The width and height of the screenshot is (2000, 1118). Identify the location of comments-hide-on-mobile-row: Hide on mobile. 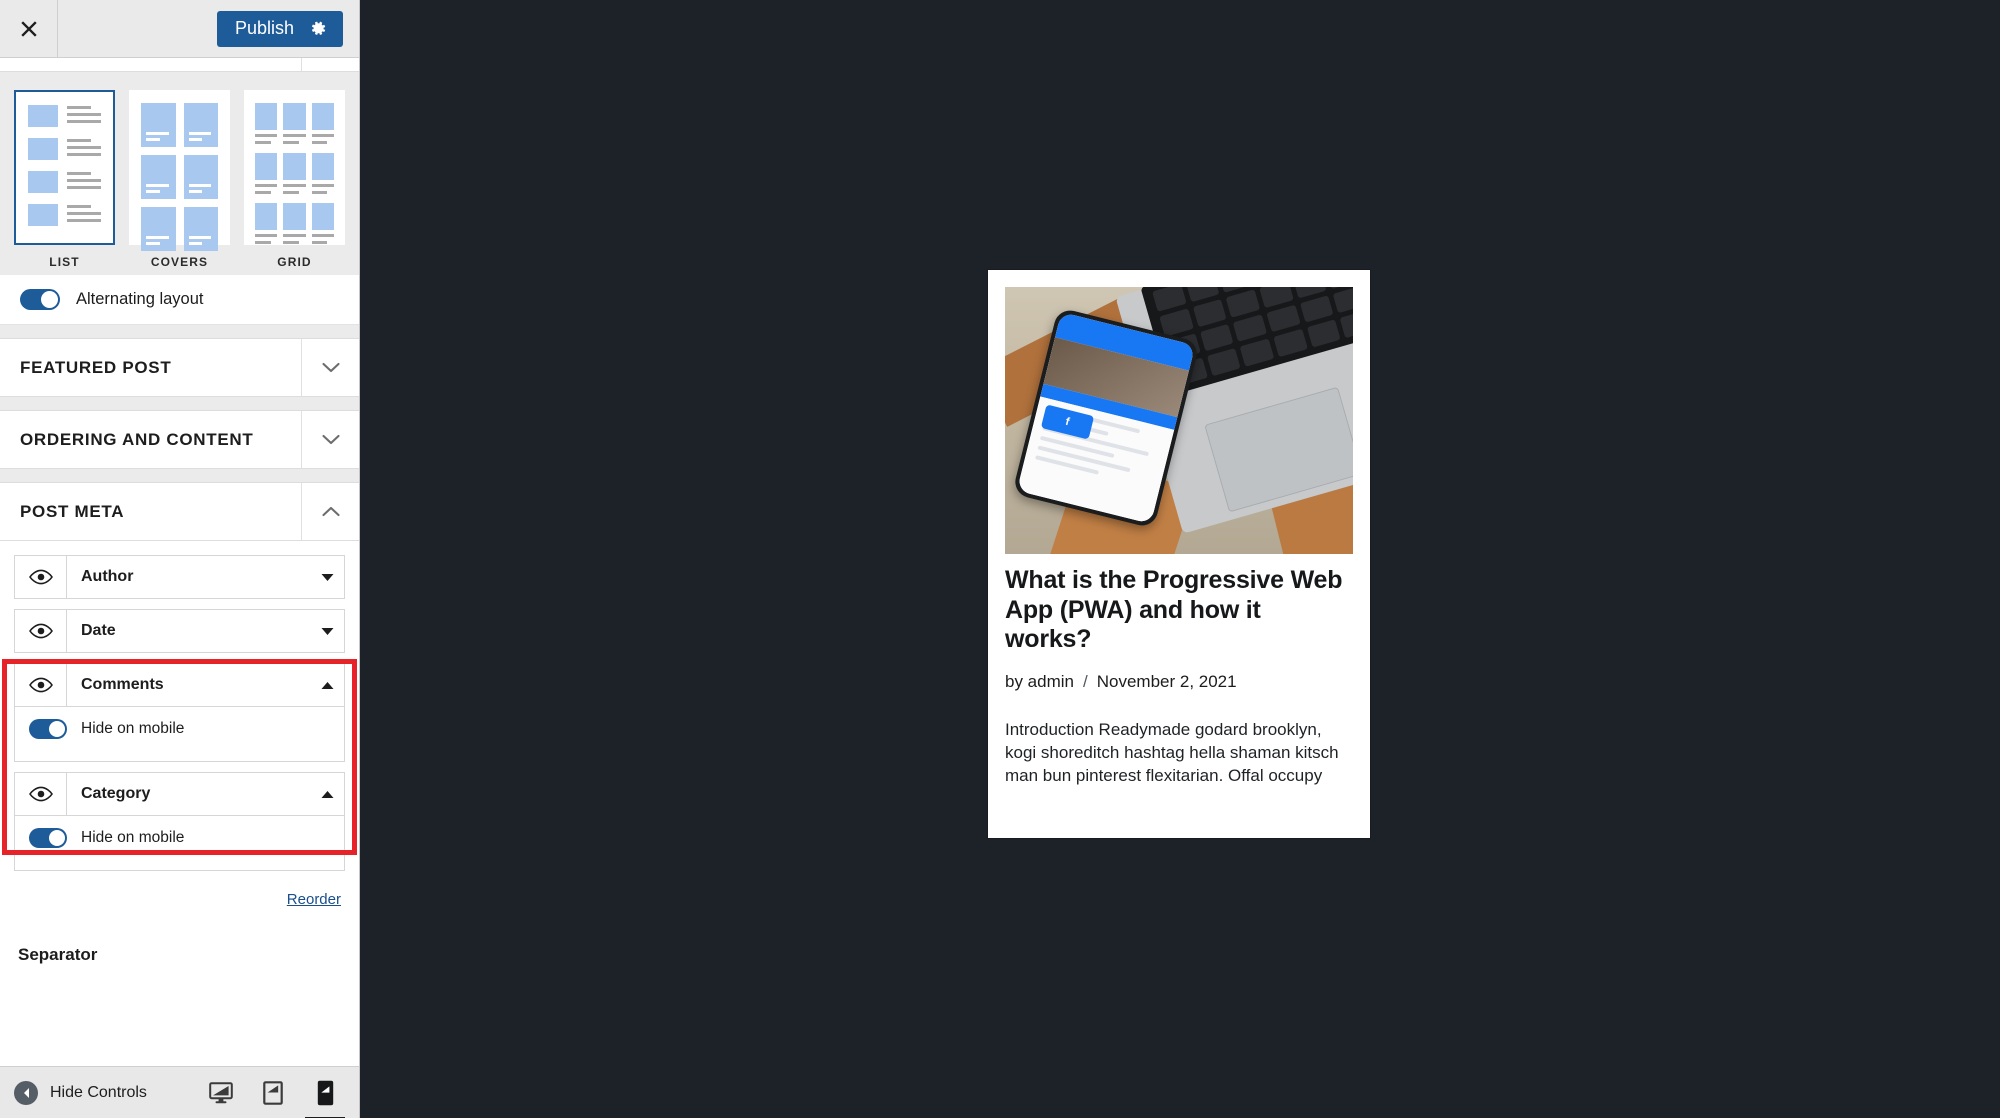
(179, 733).